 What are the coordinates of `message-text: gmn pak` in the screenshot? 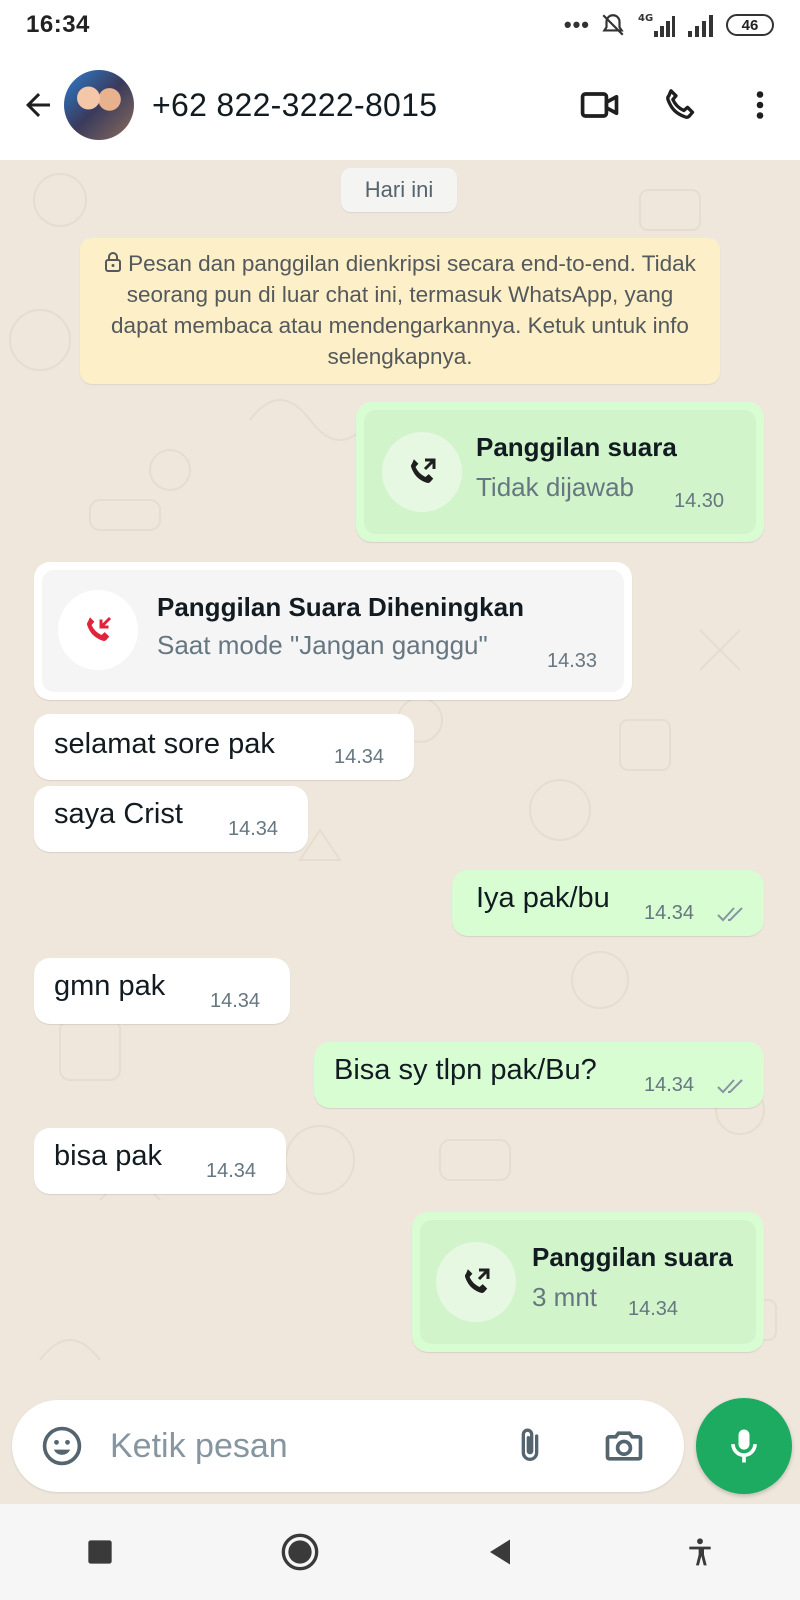 It's located at (110, 986).